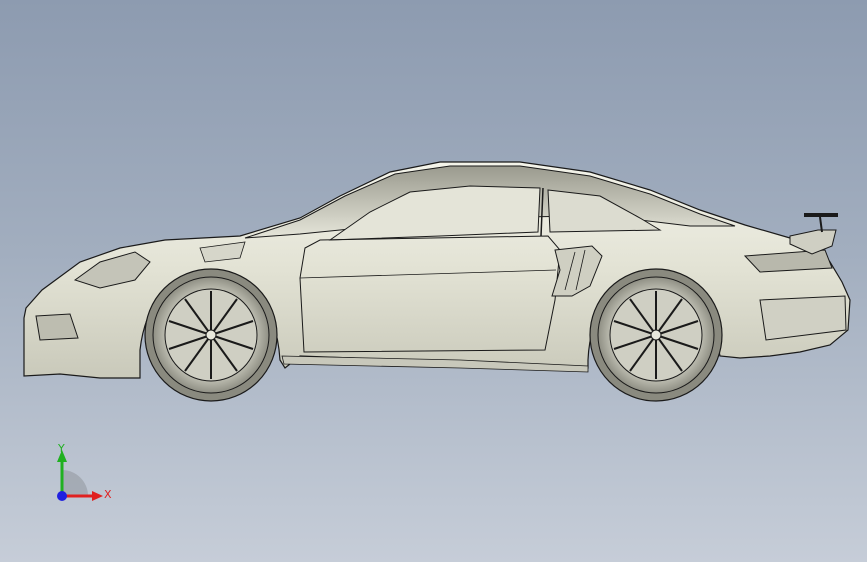  What do you see at coordinates (62, 496) in the screenshot?
I see `z-axis-dot` at bounding box center [62, 496].